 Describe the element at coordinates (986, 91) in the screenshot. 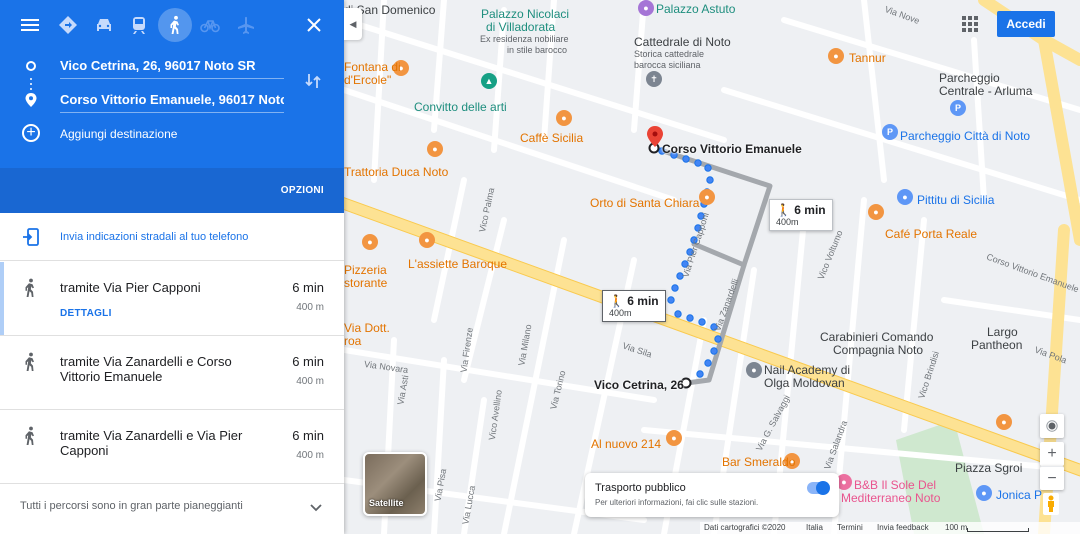

I see `map-label: Centrale - Arluma` at that location.